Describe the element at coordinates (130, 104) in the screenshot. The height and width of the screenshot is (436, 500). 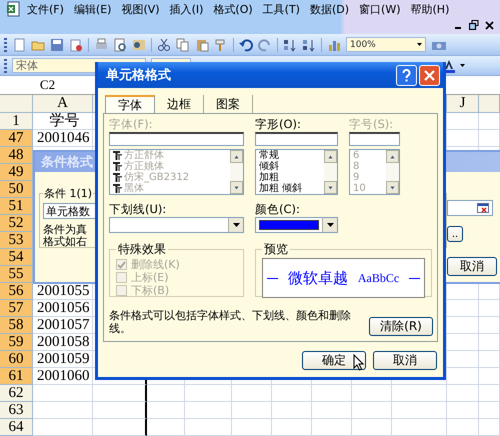
I see `tab: 字体` at that location.